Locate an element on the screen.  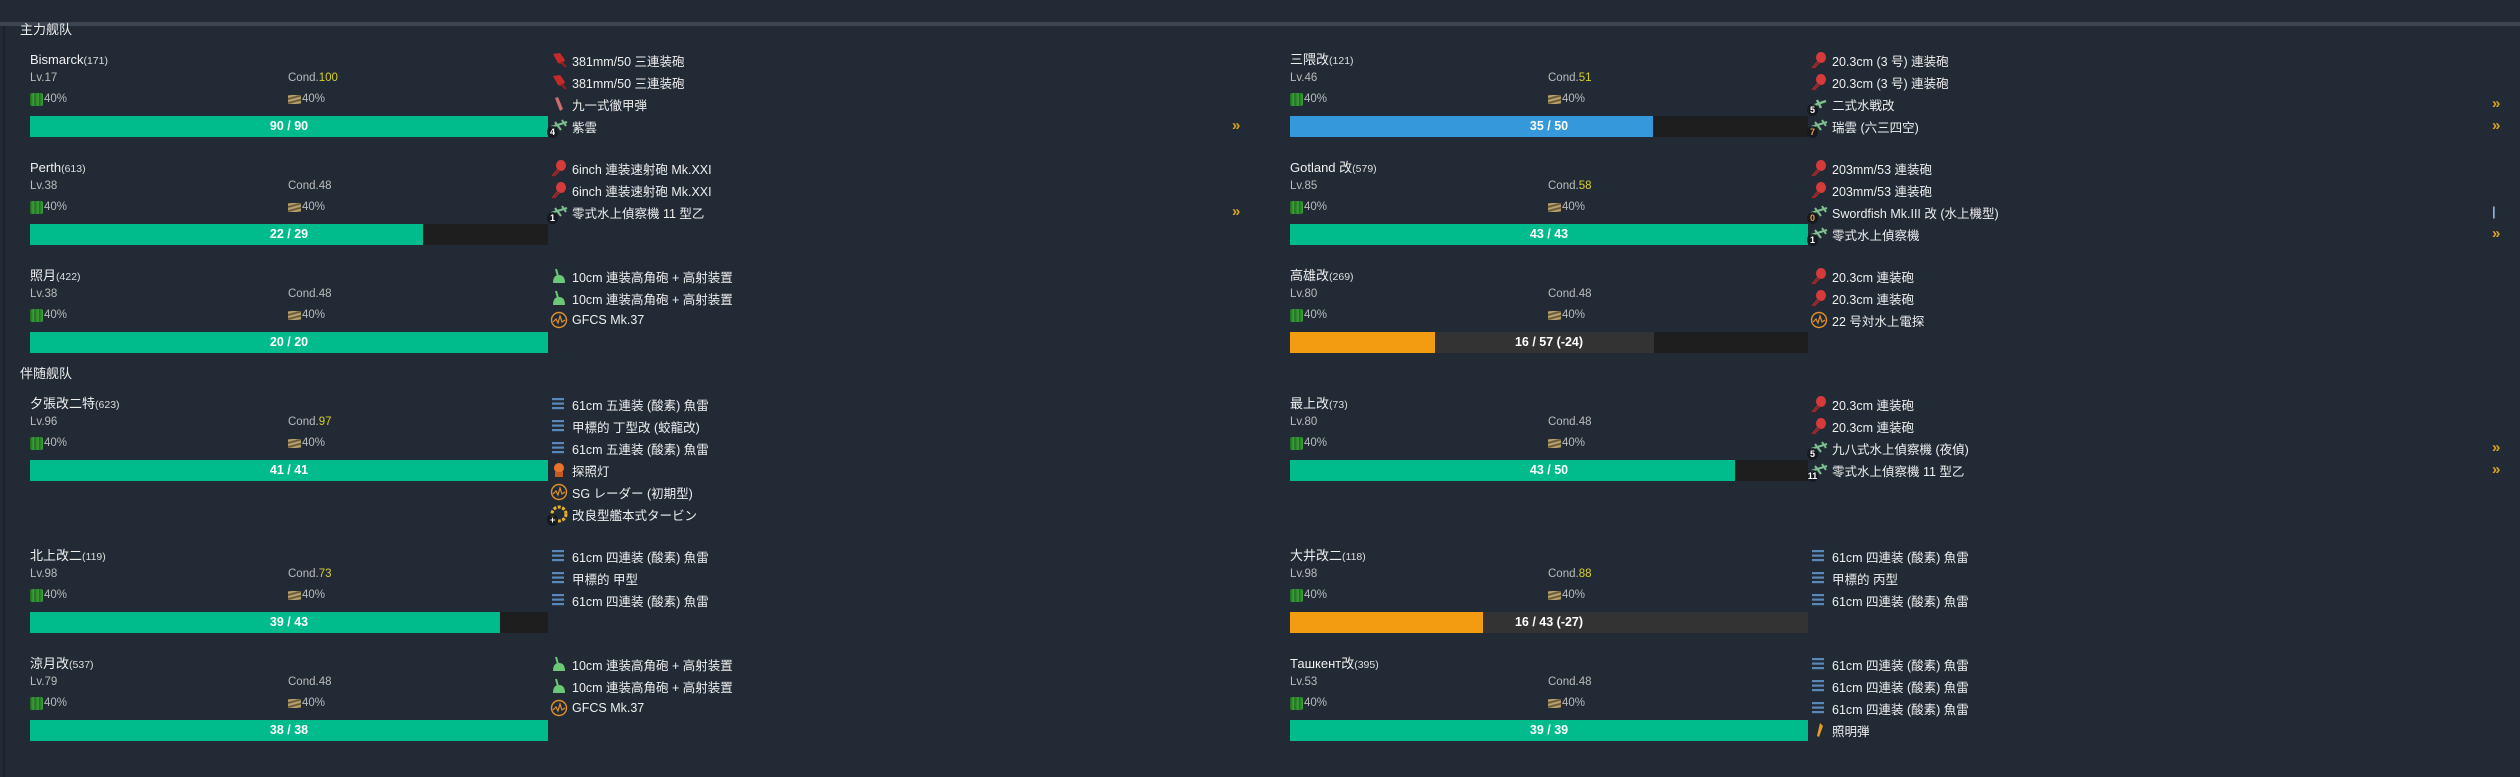
equipment-item: 甲標的 丙型 is located at coordinates (1889, 578).